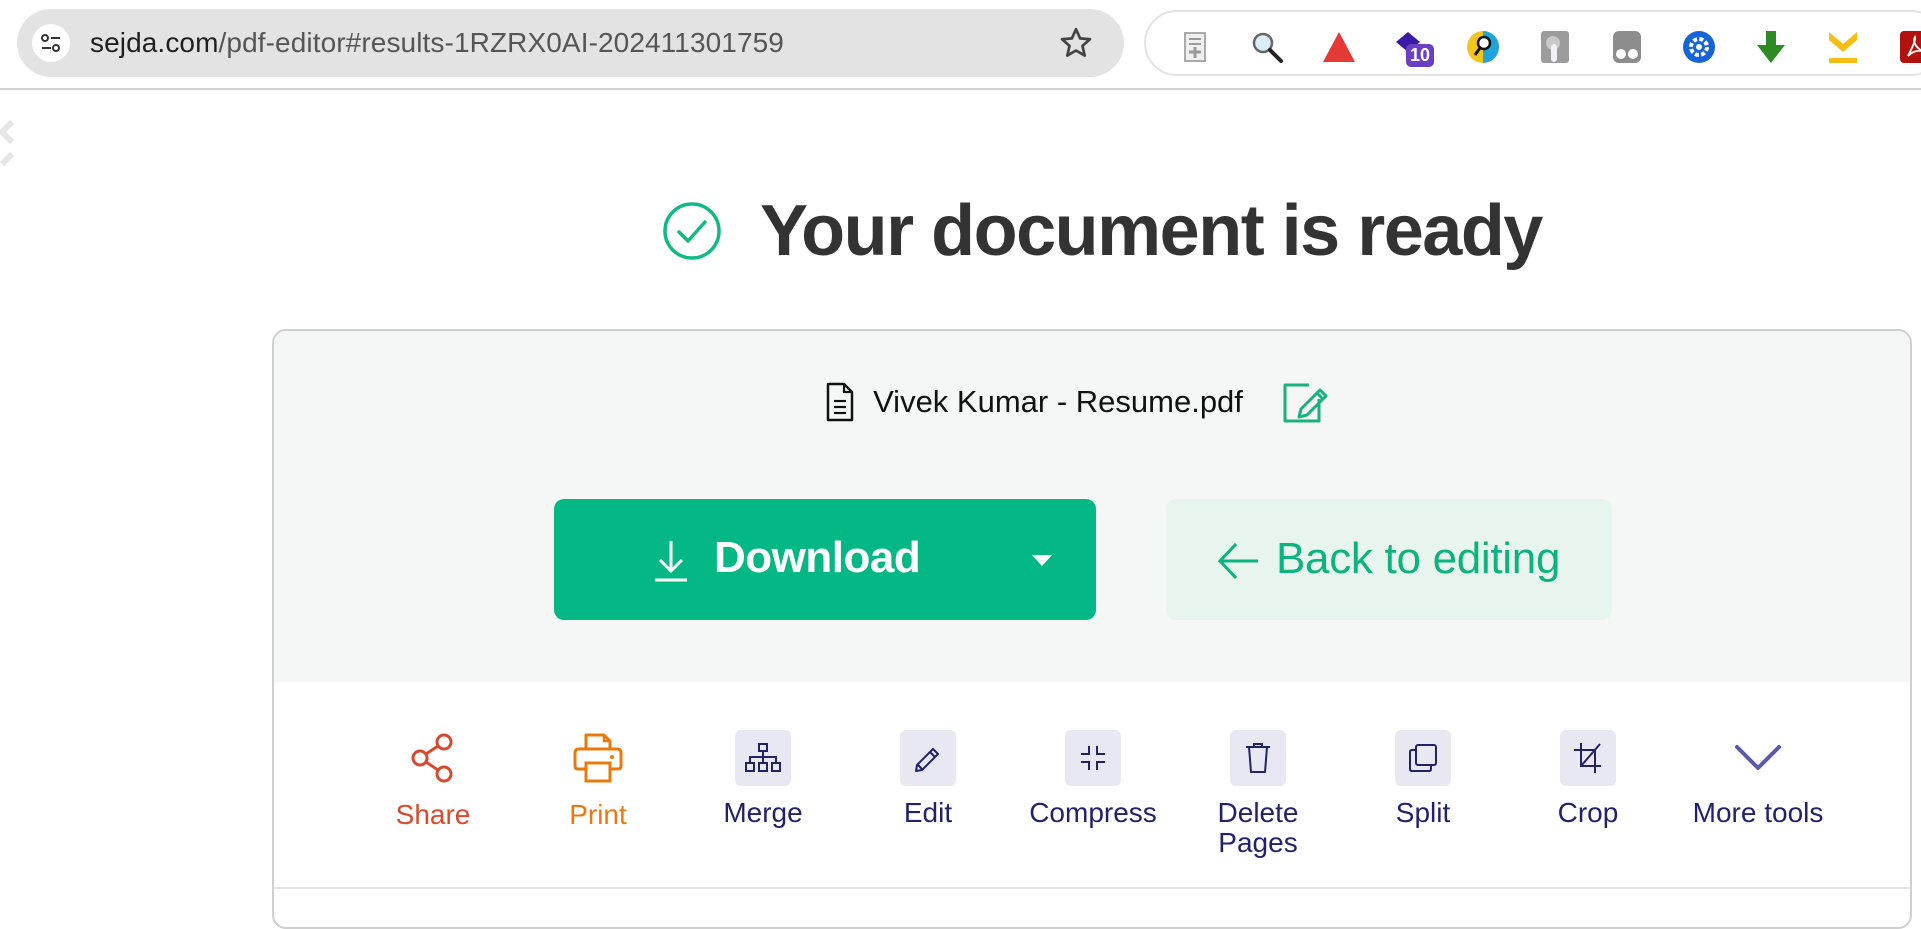  I want to click on crop-tile, so click(1588, 758).